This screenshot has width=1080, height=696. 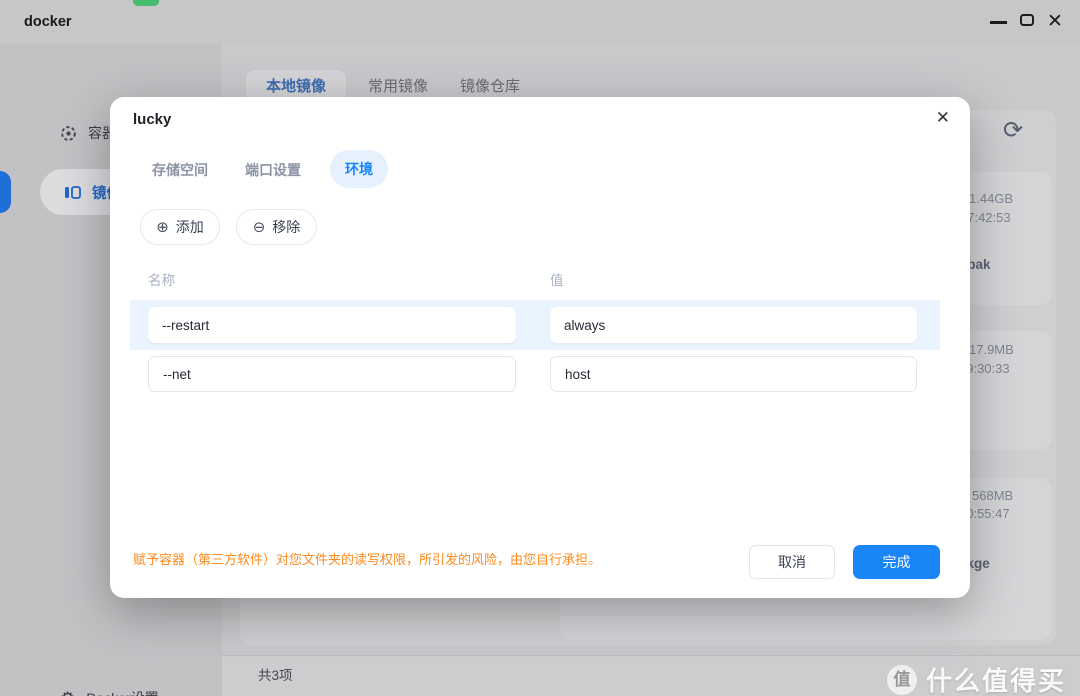 What do you see at coordinates (792, 562) in the screenshot?
I see `cancel-button: 取消` at bounding box center [792, 562].